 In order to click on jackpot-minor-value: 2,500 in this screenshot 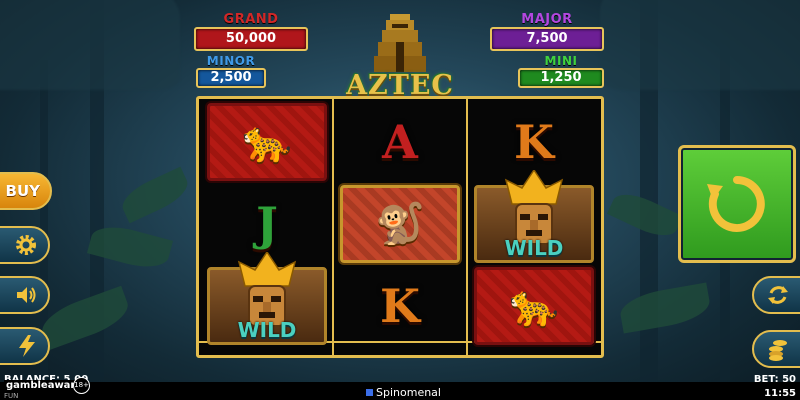, I will do `click(231, 78)`.